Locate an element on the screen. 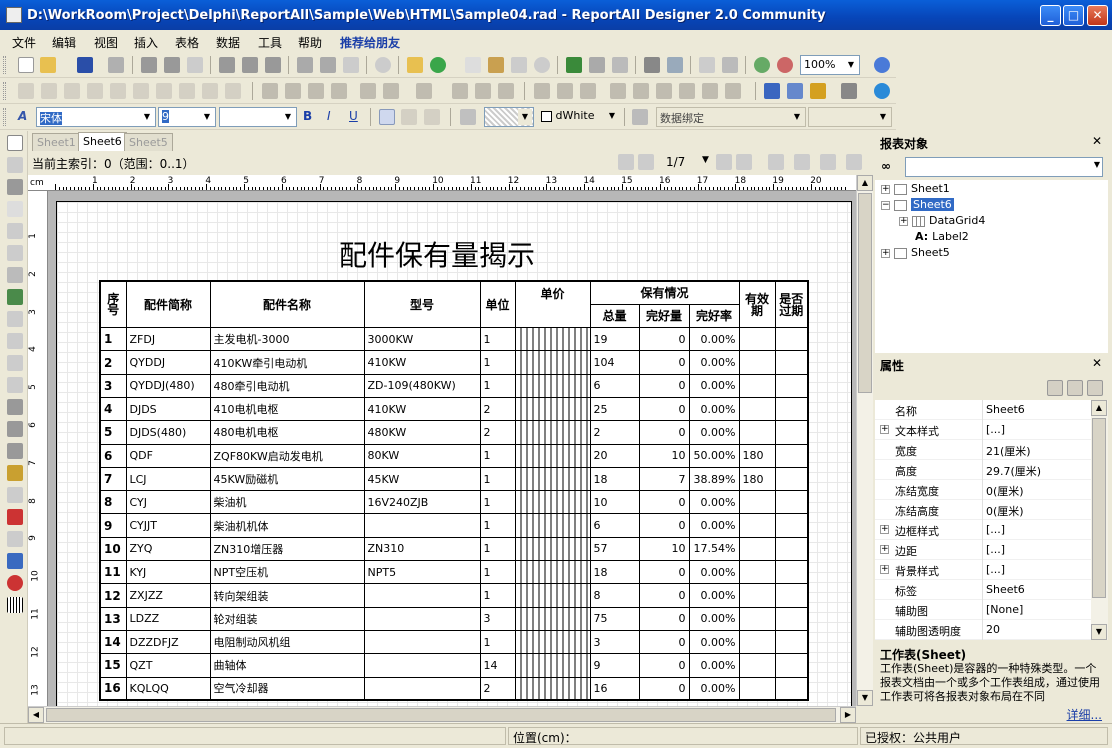 The width and height of the screenshot is (1112, 748). cell-seq: 2 is located at coordinates (113, 362).